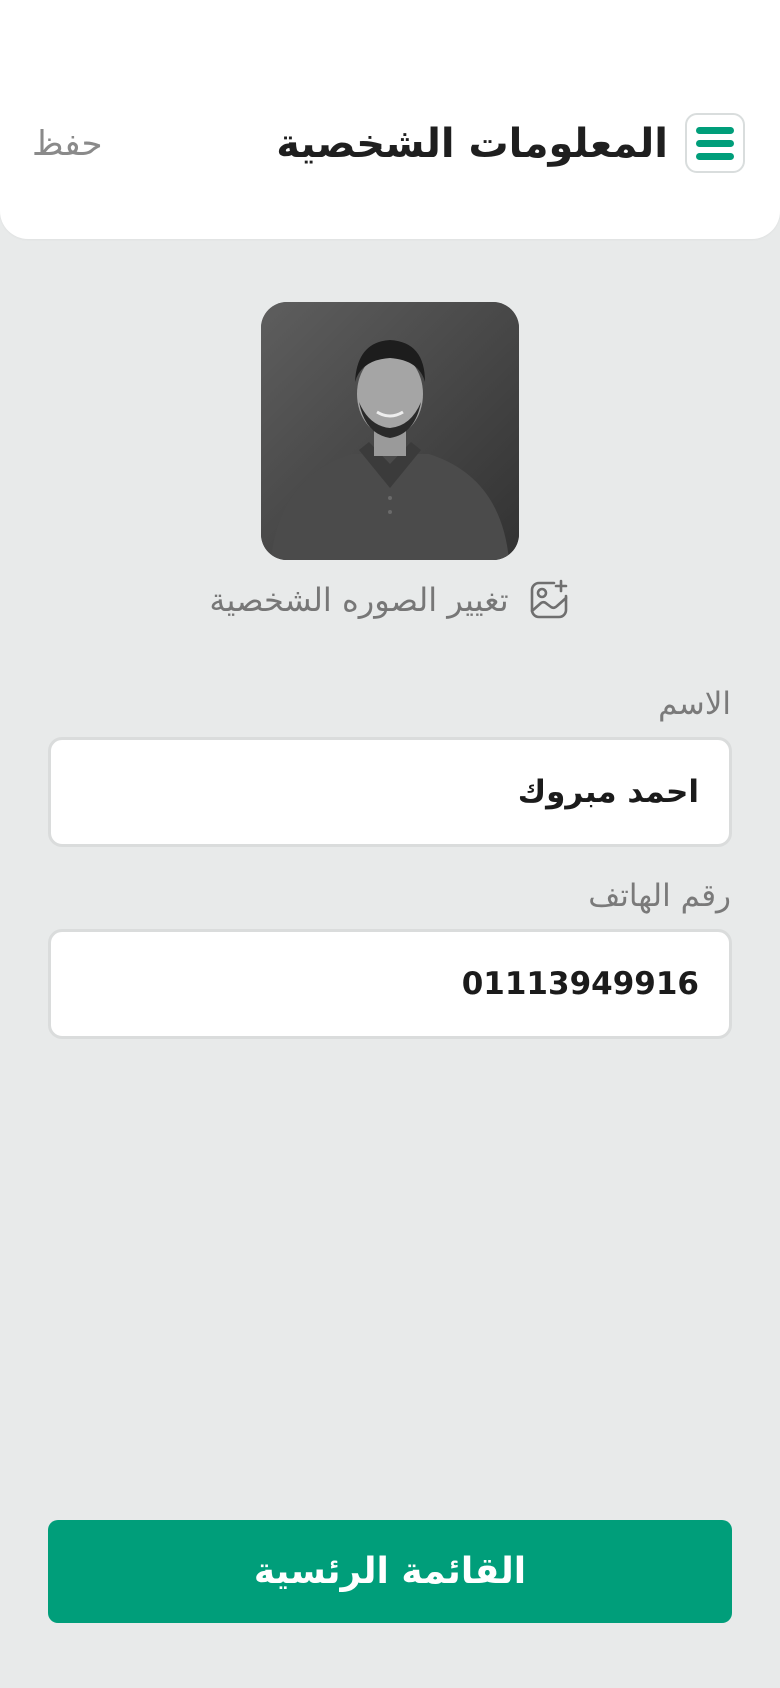 The image size is (780, 1688). I want to click on name-field-label: الاسم, so click(694, 704).